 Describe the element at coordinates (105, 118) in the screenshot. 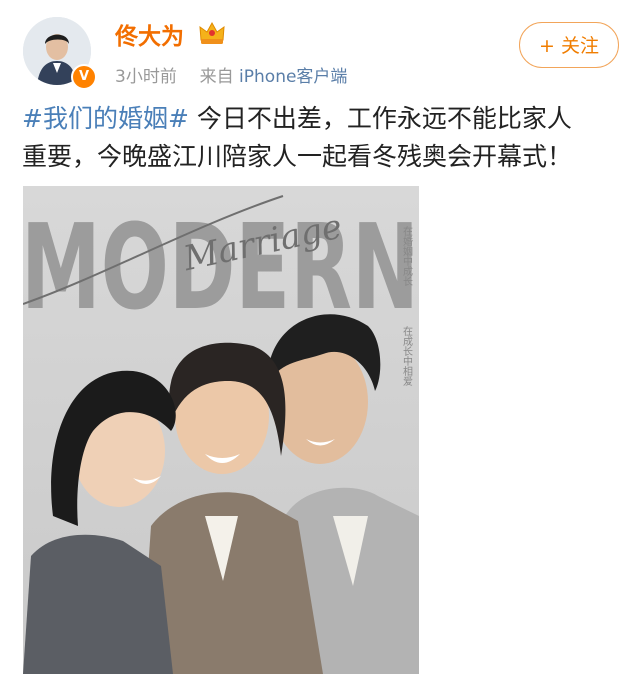

I see `hashtag-link: #我们的婚姻#` at that location.